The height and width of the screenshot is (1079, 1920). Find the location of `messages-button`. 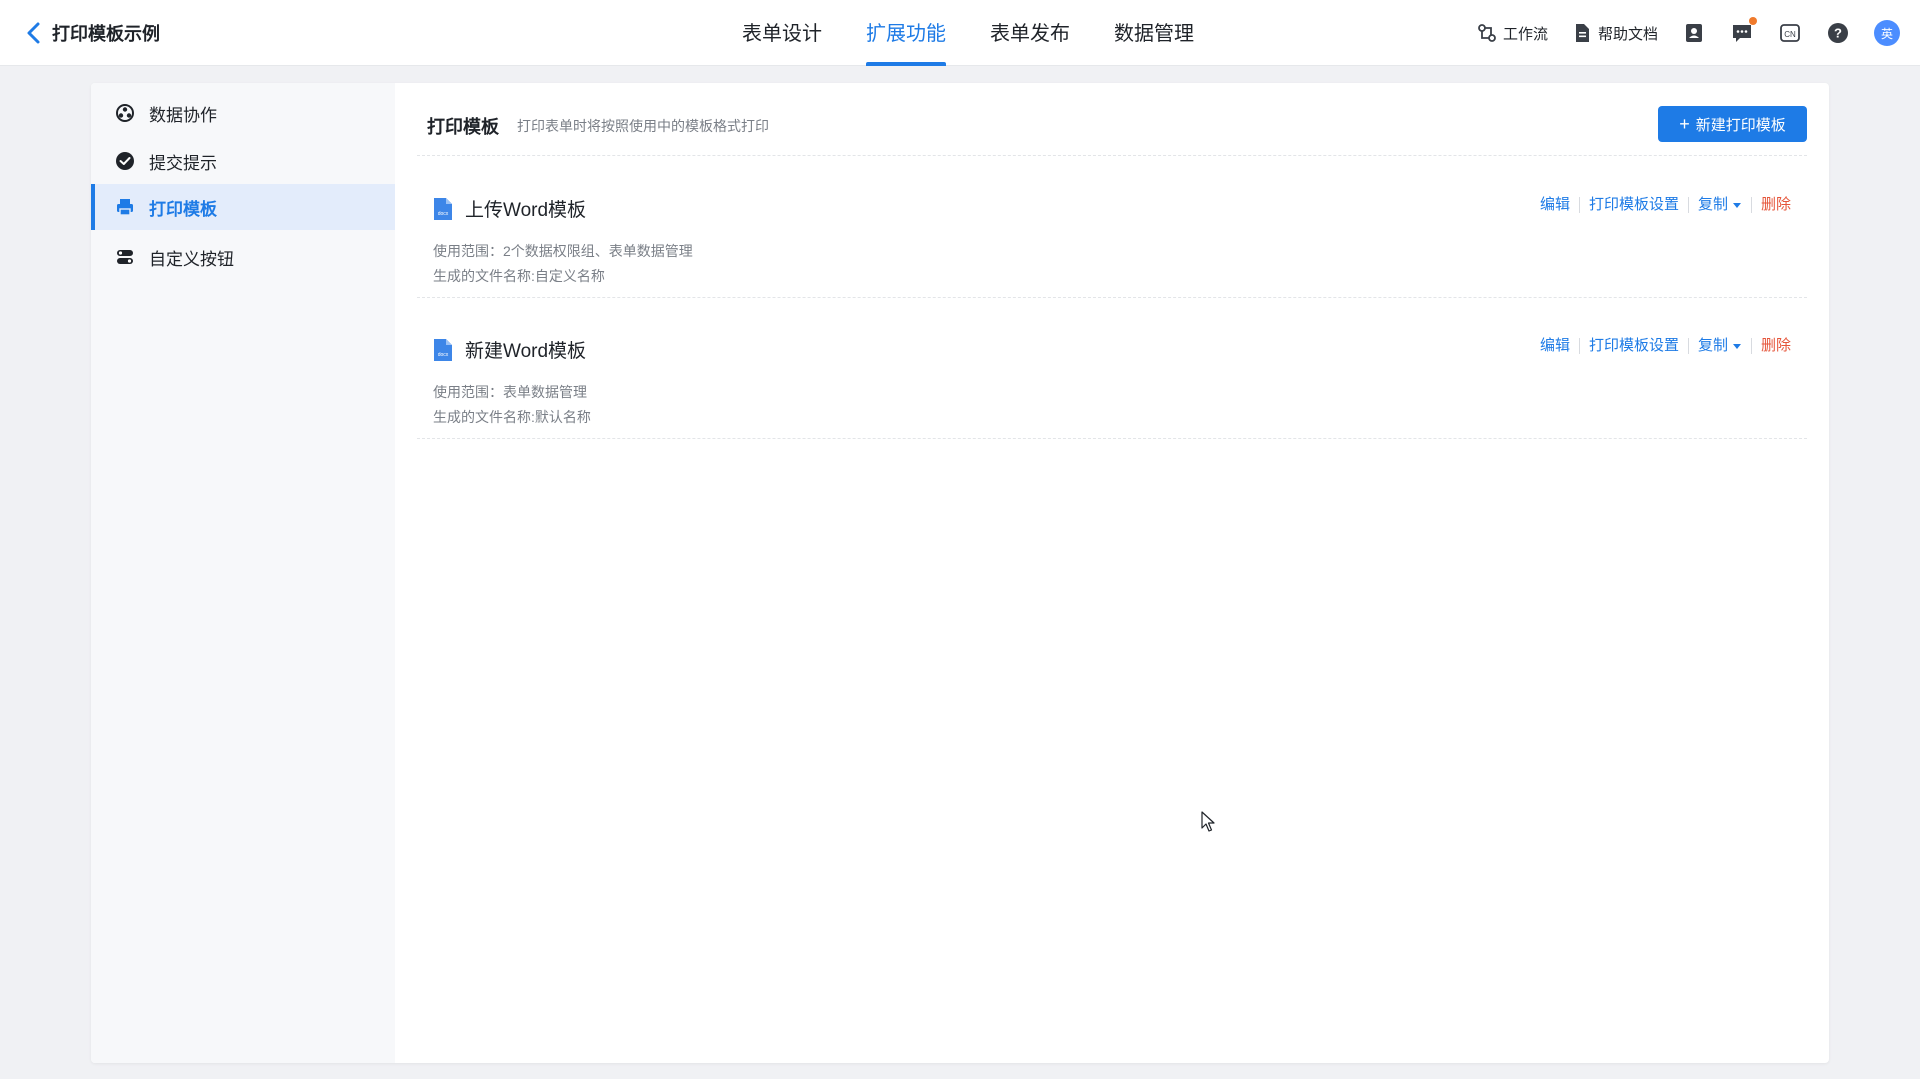

messages-button is located at coordinates (1743, 31).